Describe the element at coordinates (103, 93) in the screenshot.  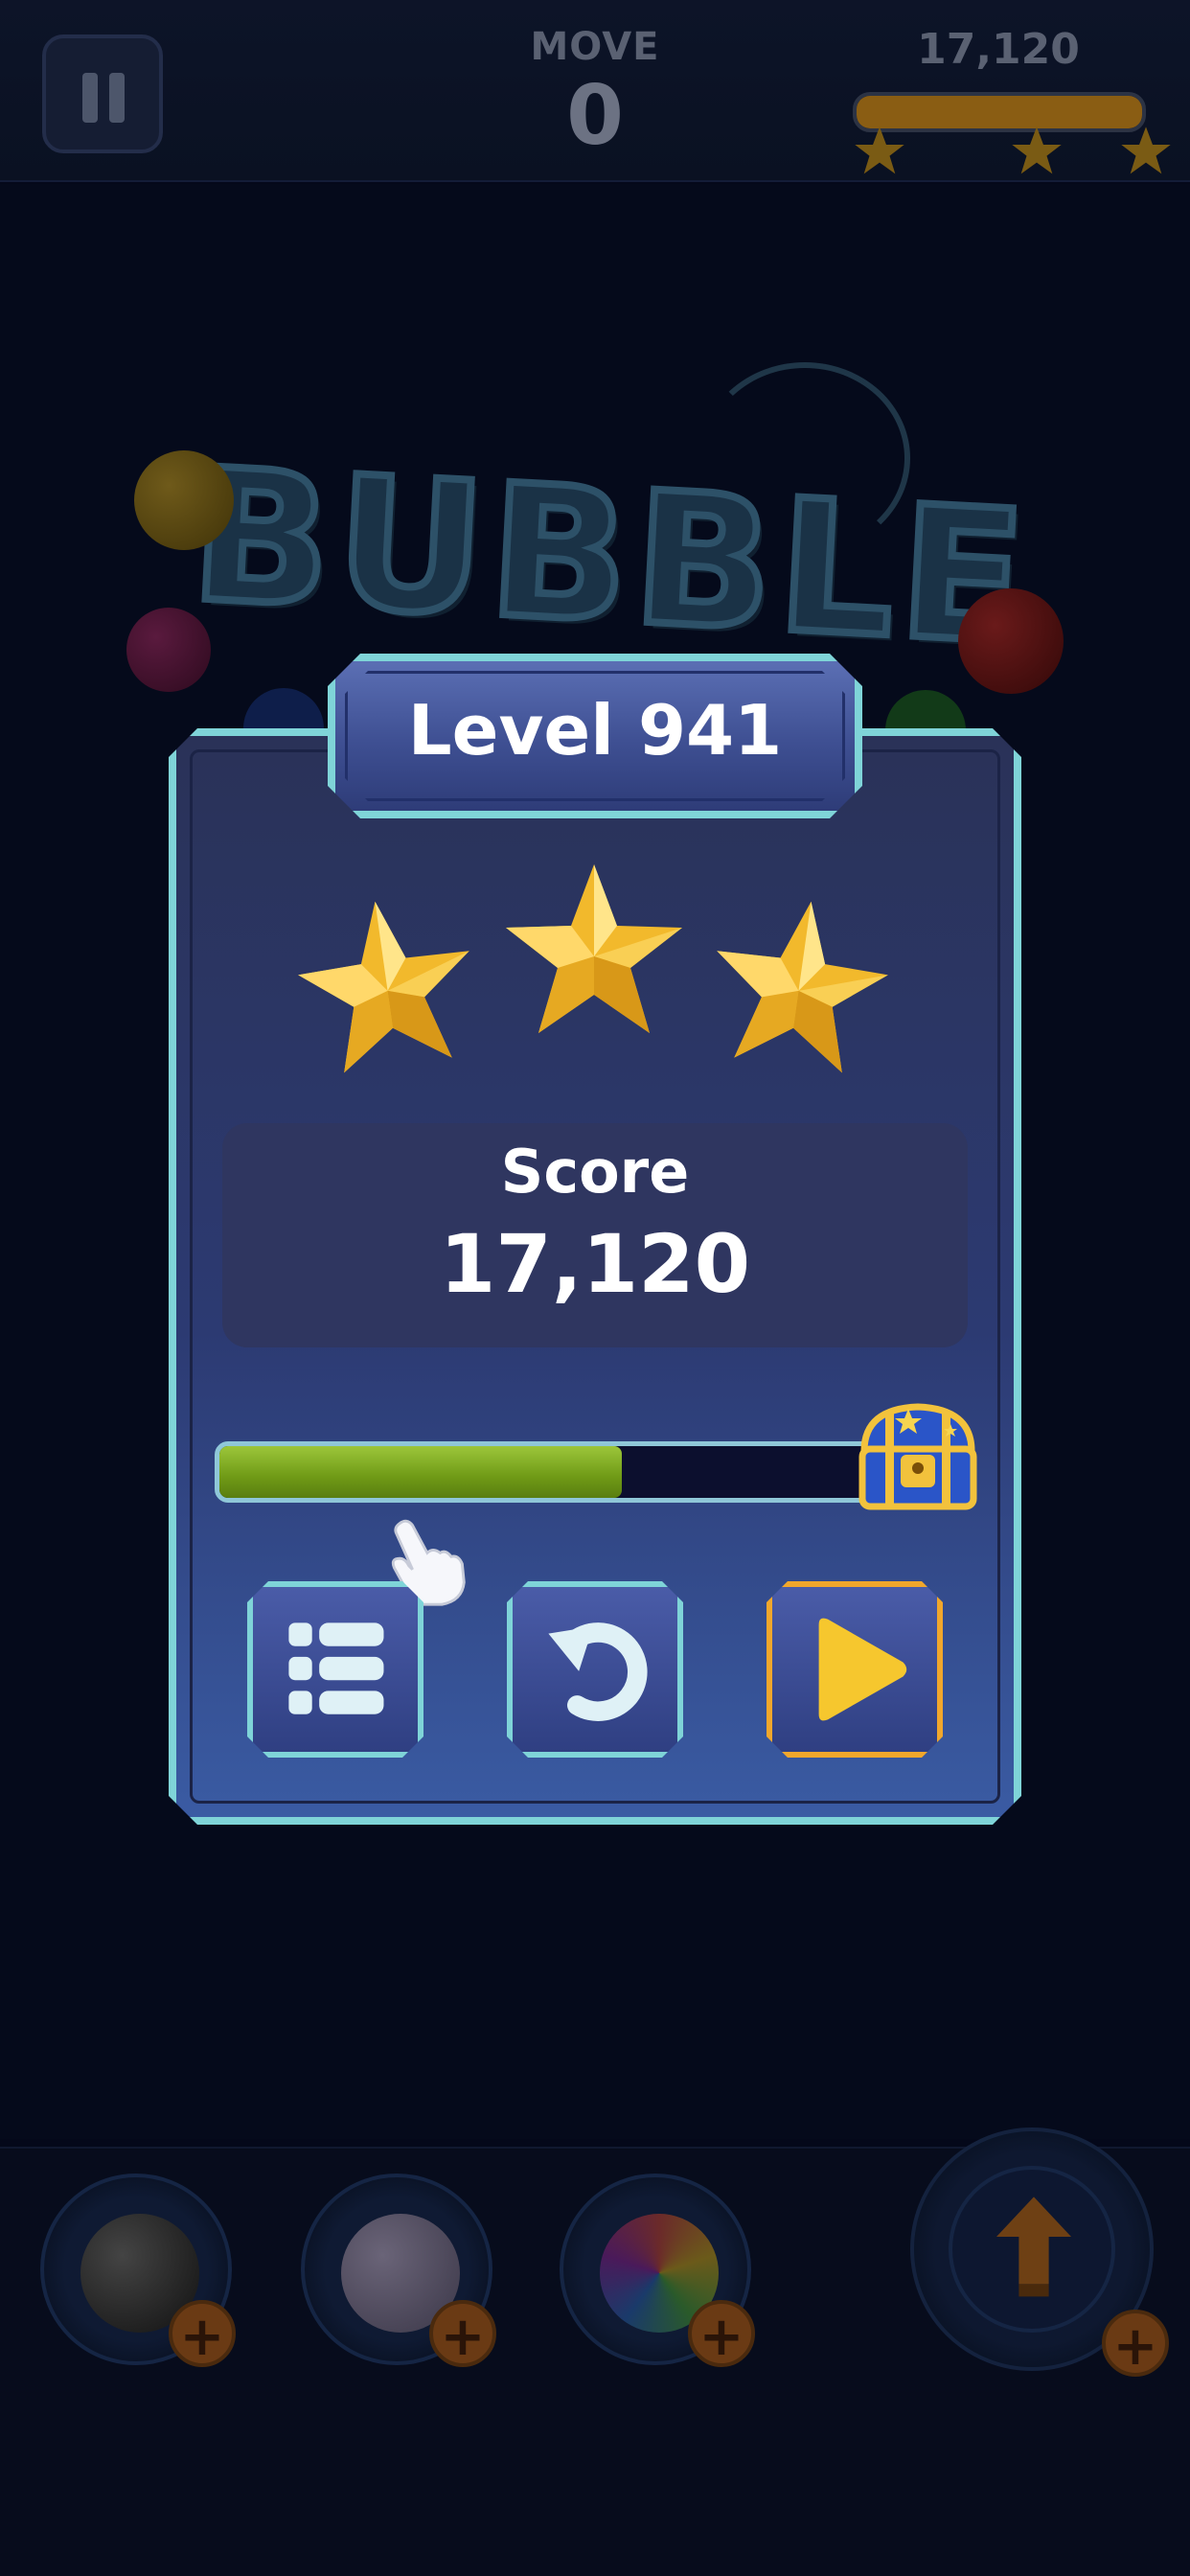
I see `pause-button` at that location.